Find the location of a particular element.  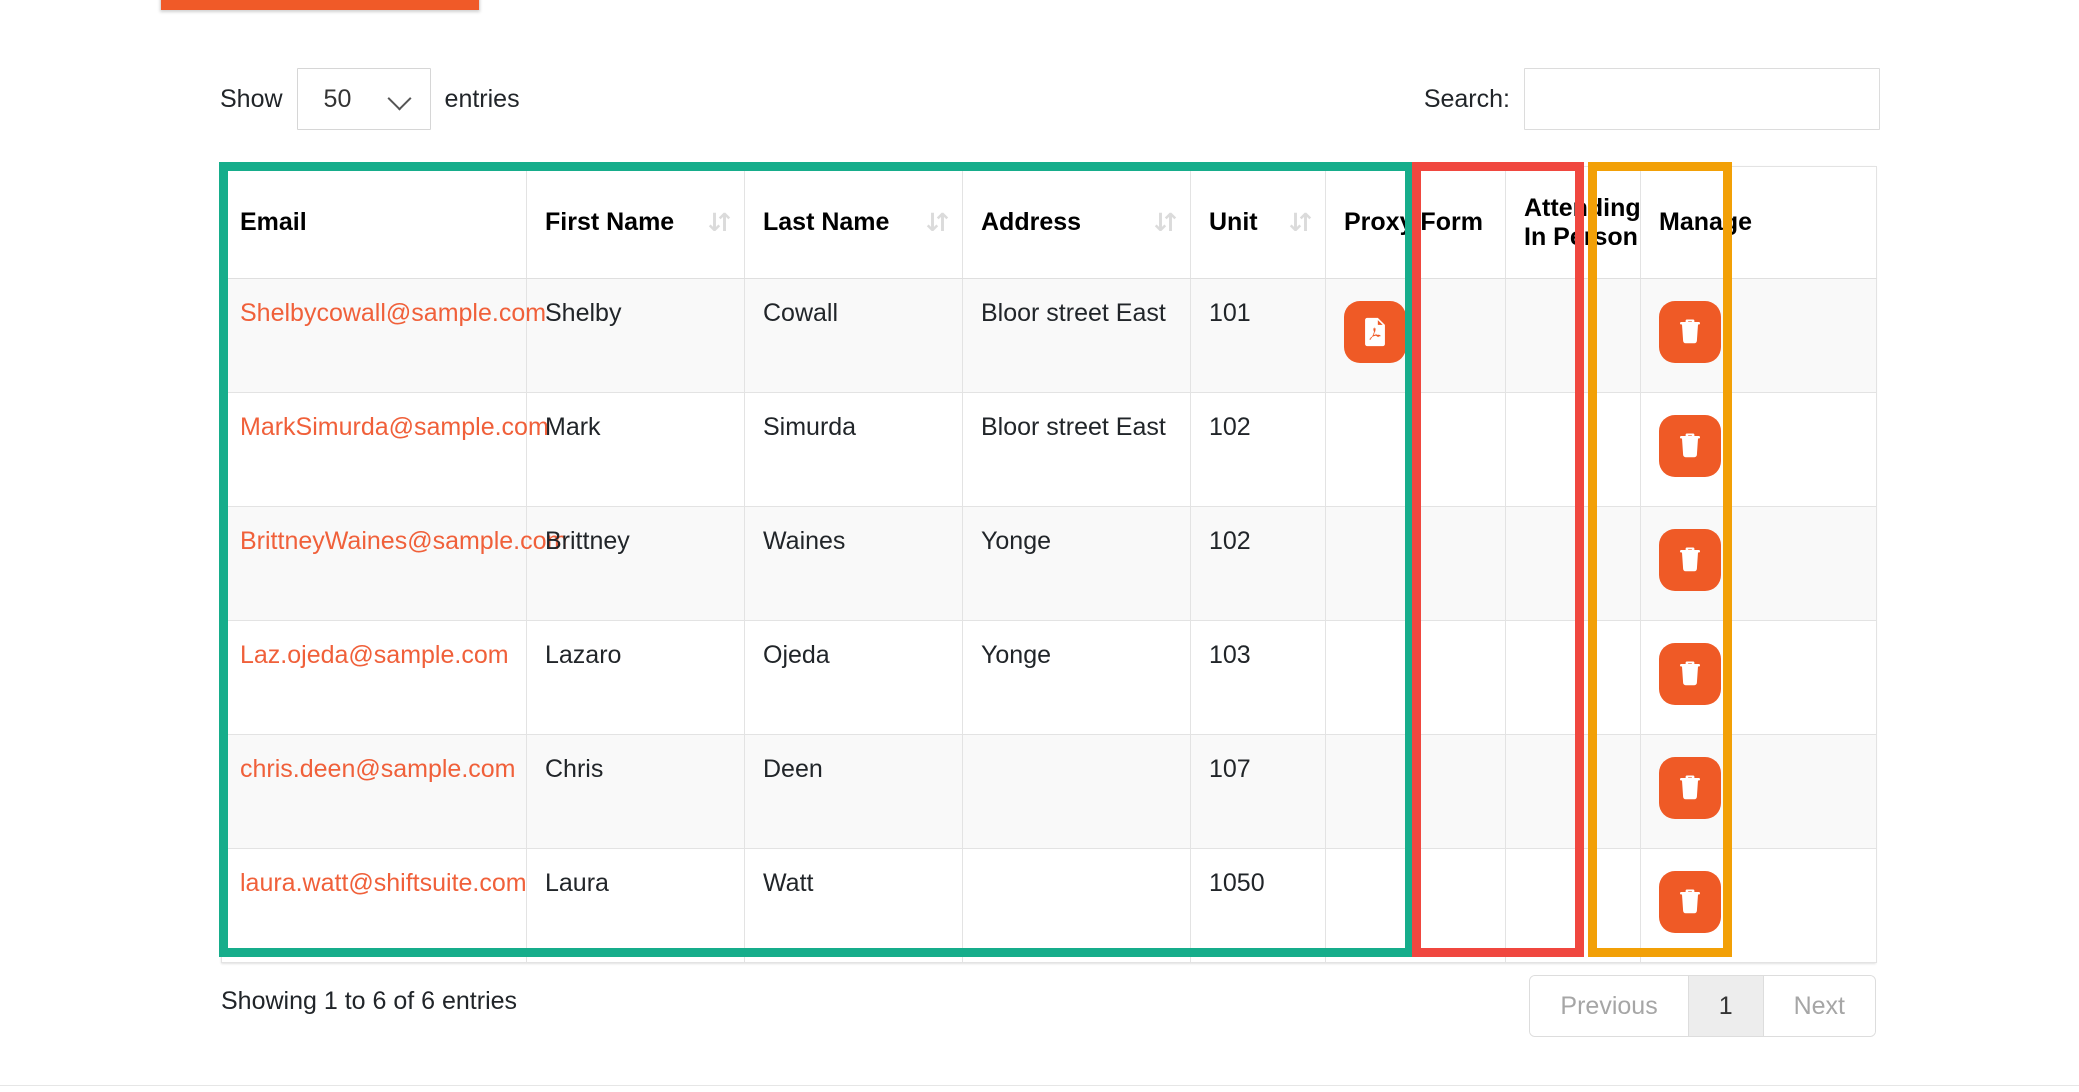

pdf-file-icon-button is located at coordinates (1375, 332).